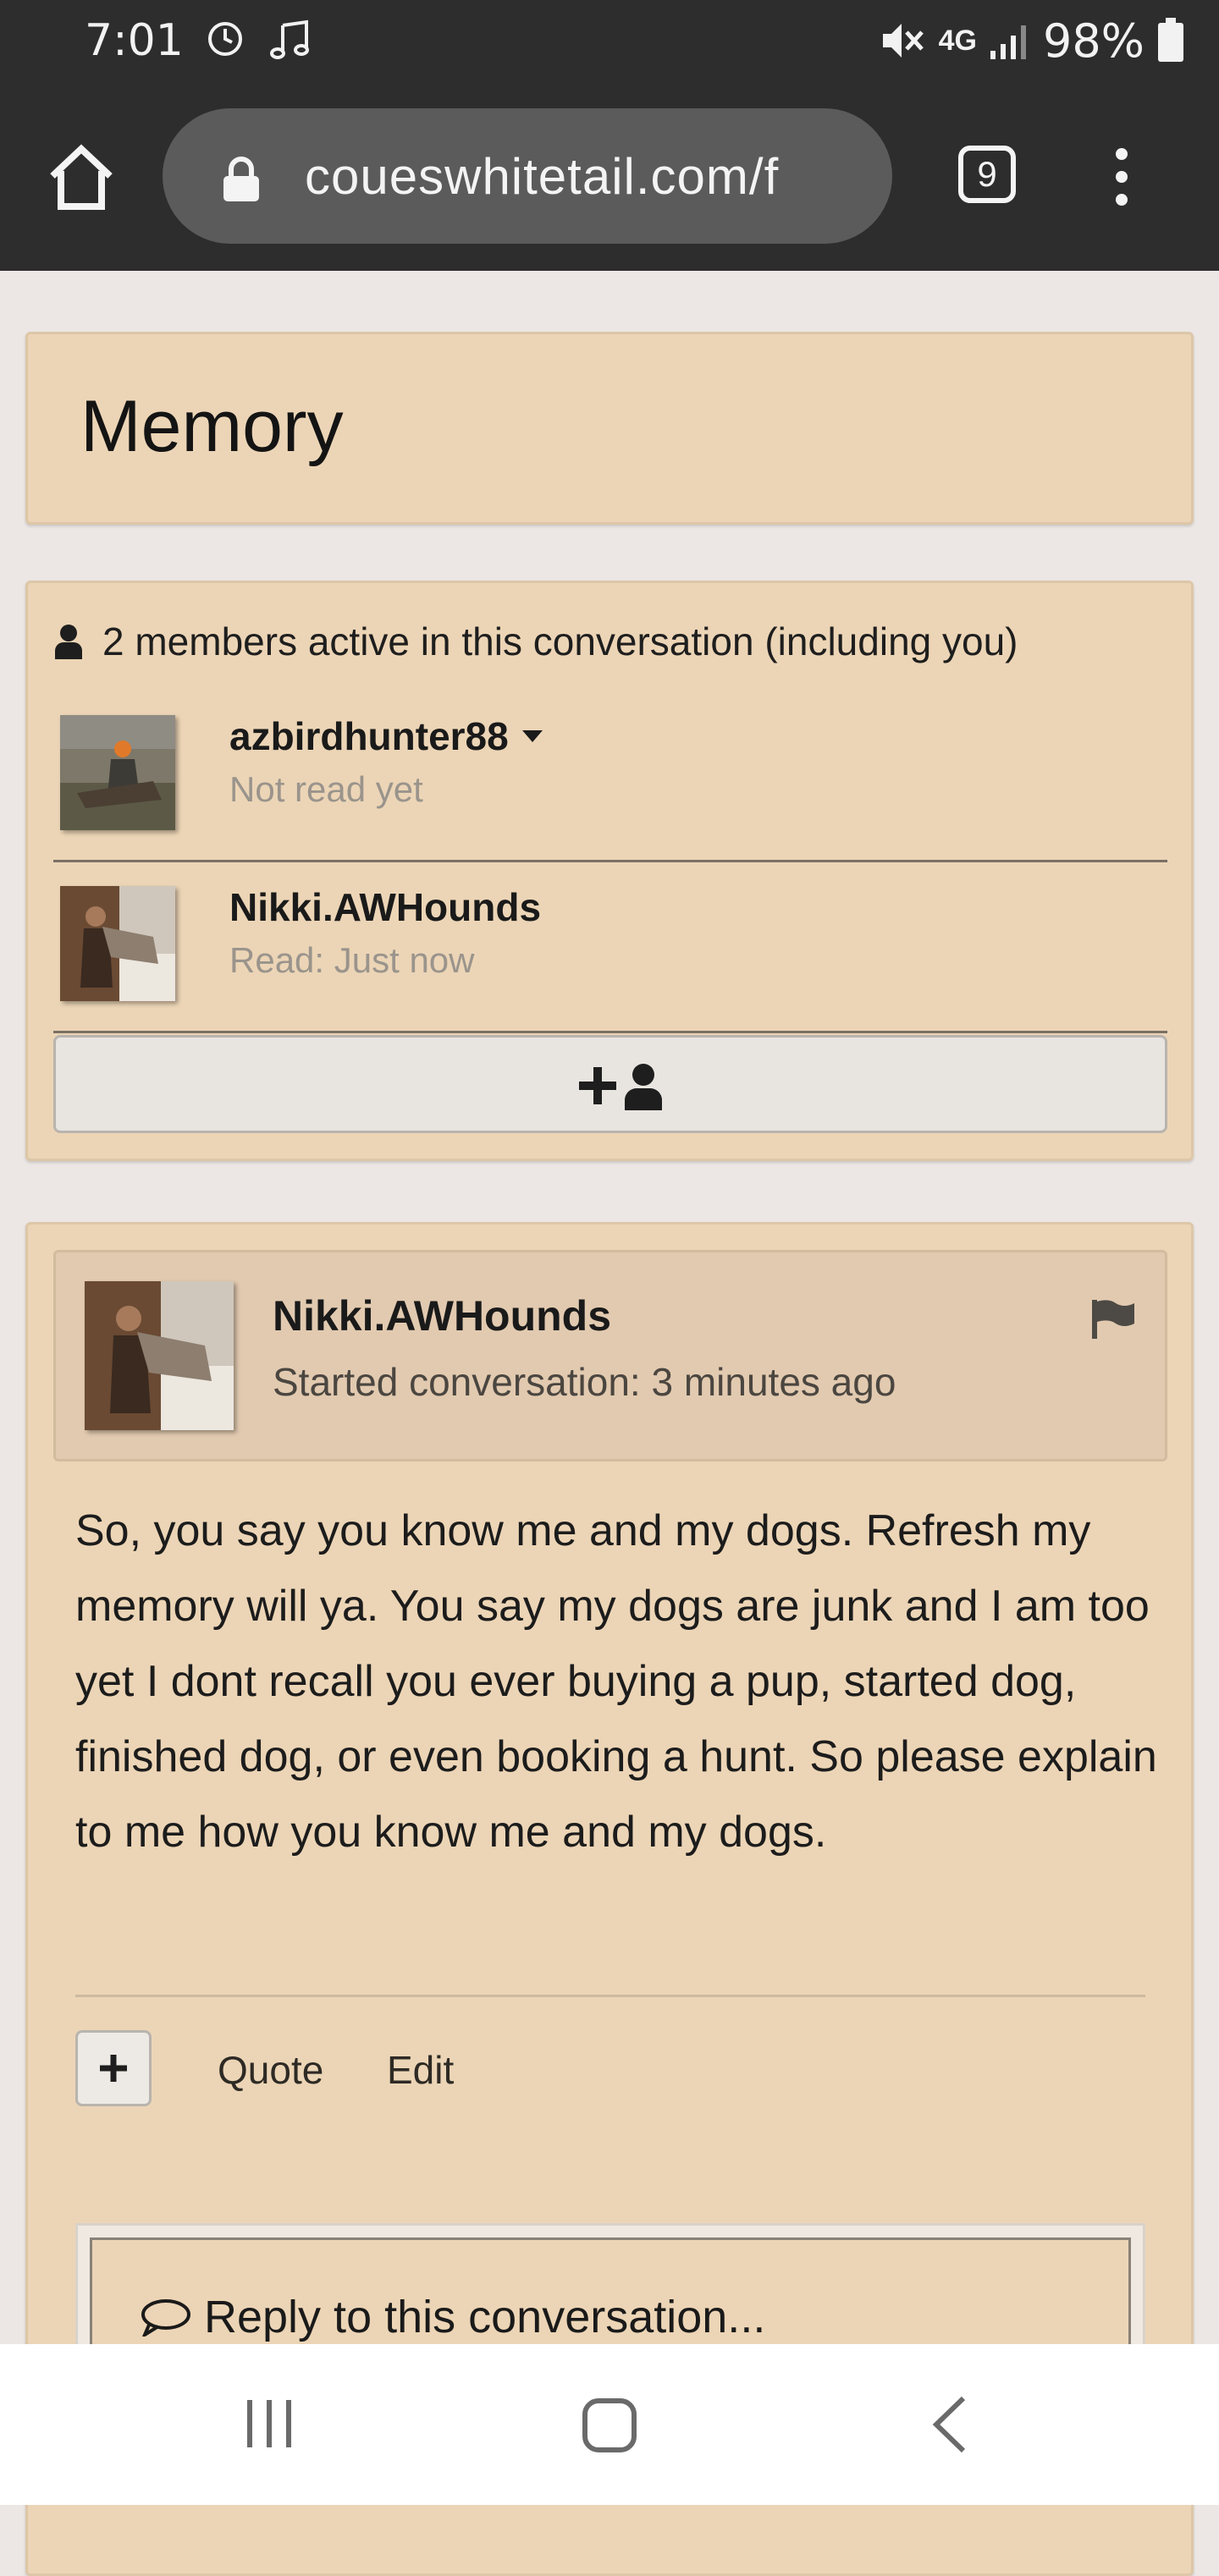 The width and height of the screenshot is (1219, 2576). What do you see at coordinates (369, 736) in the screenshot?
I see `member-name-text: azbirdhunter88` at bounding box center [369, 736].